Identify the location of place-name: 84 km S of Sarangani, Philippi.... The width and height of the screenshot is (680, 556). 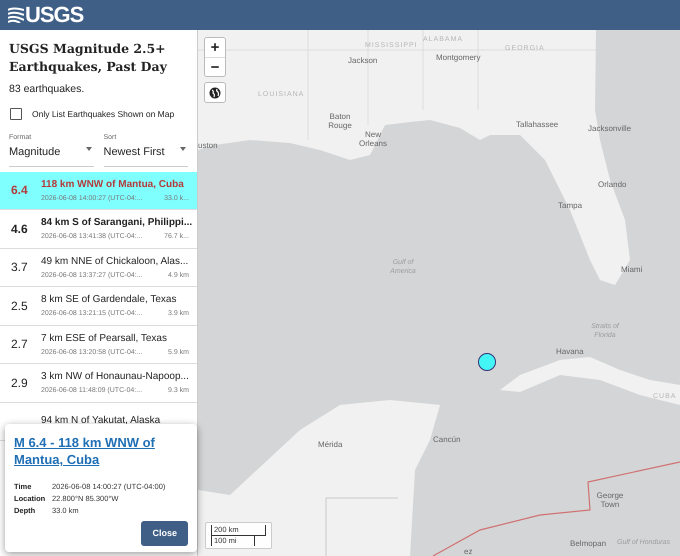
(115, 223).